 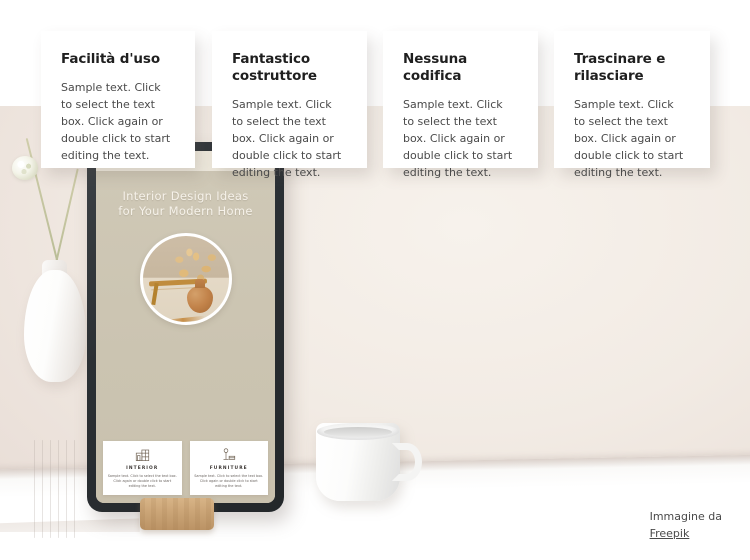 What do you see at coordinates (177, 514) in the screenshot?
I see `wooden-tablet-stand` at bounding box center [177, 514].